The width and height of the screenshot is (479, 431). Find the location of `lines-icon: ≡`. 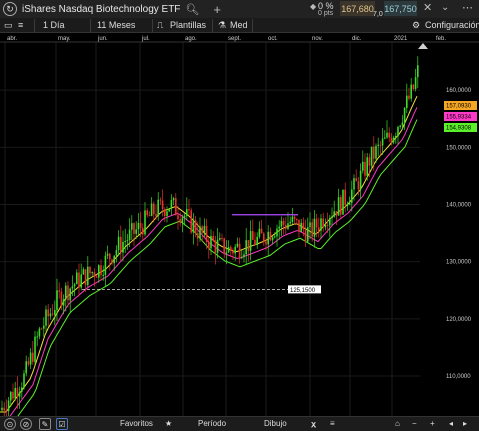

lines-icon: ≡ is located at coordinates (332, 423).